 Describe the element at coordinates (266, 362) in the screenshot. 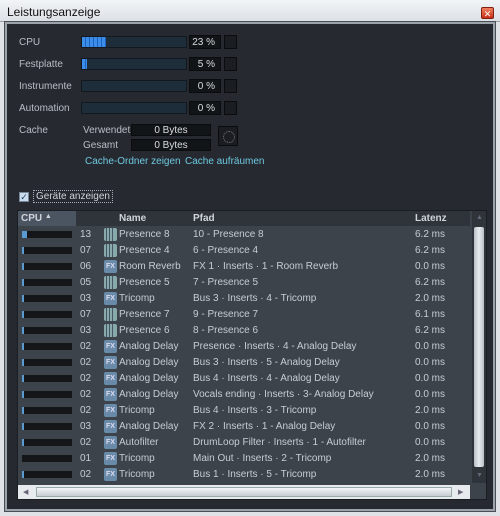

I see `device-path: Bus 3 · Inserts · 5 - Analog Delay` at that location.